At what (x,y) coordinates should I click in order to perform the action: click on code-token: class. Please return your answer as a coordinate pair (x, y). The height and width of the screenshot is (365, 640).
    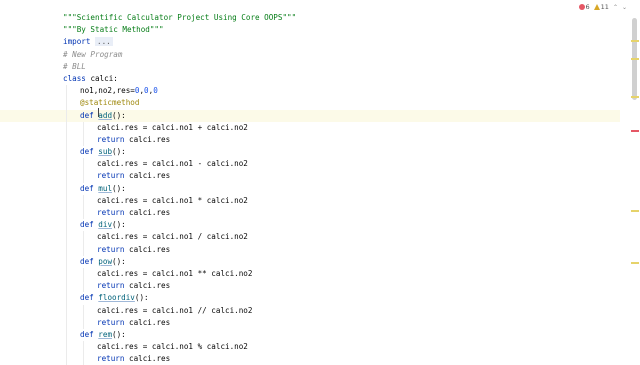
    Looking at the image, I should click on (77, 78).